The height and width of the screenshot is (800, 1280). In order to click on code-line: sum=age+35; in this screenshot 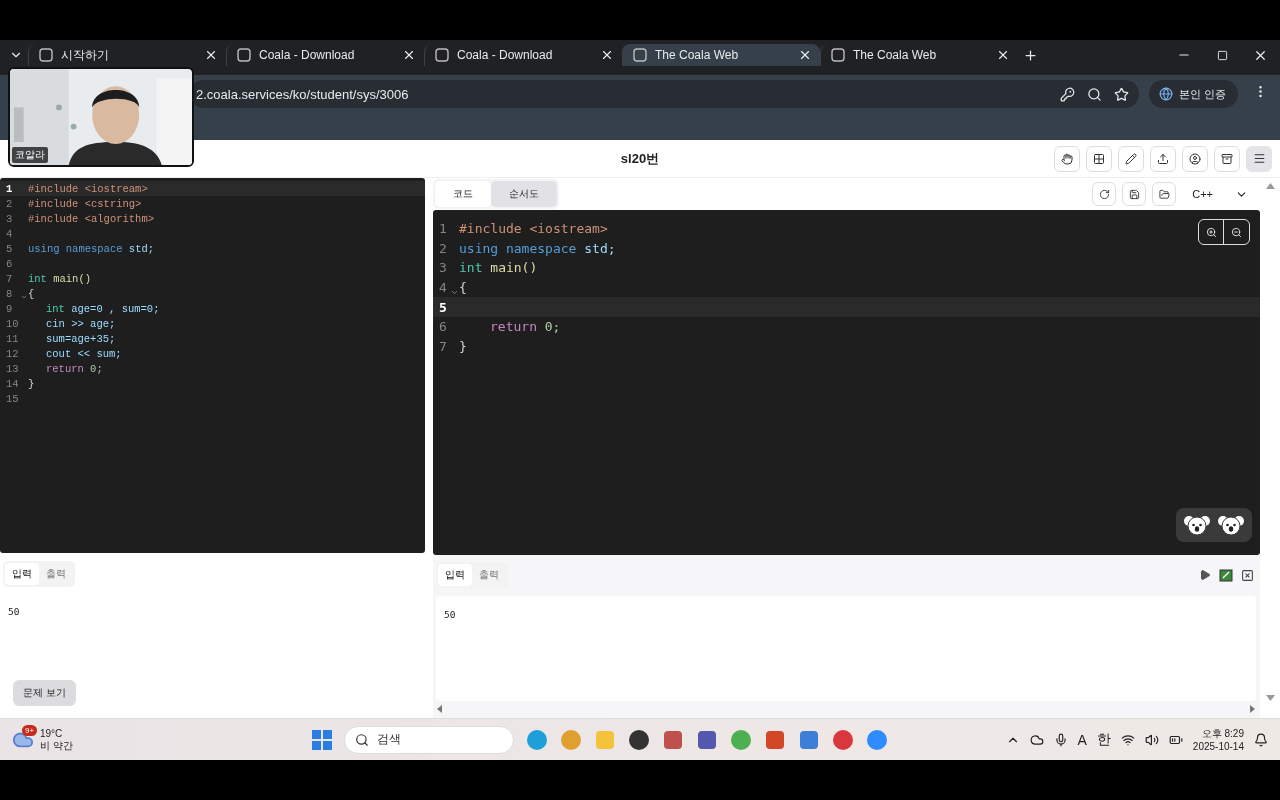, I will do `click(81, 338)`.